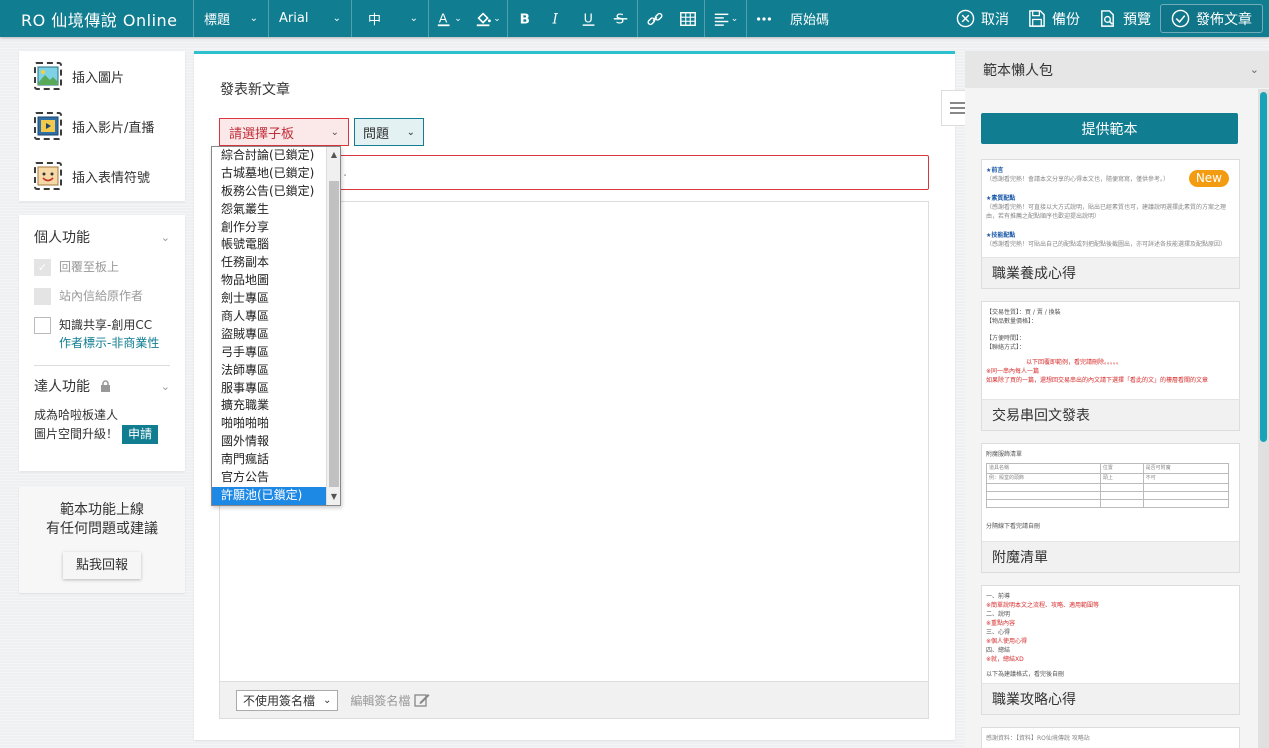  What do you see at coordinates (269, 353) in the screenshot?
I see `sub-board-option: 弓手專區` at bounding box center [269, 353].